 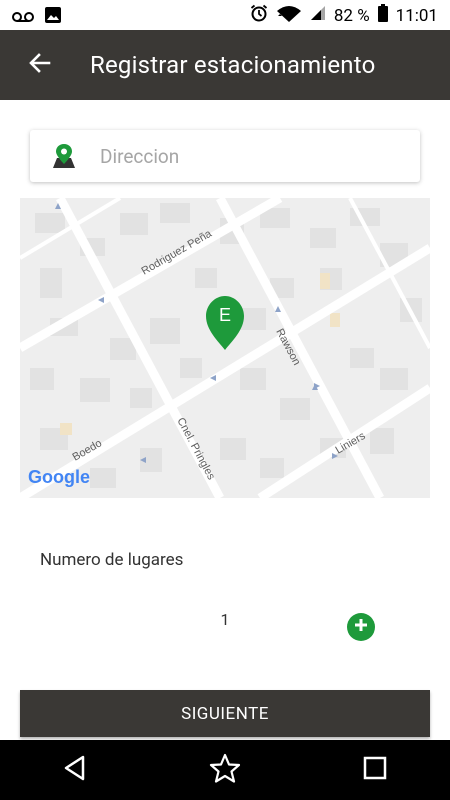 I want to click on nav-back-button, so click(x=75, y=770).